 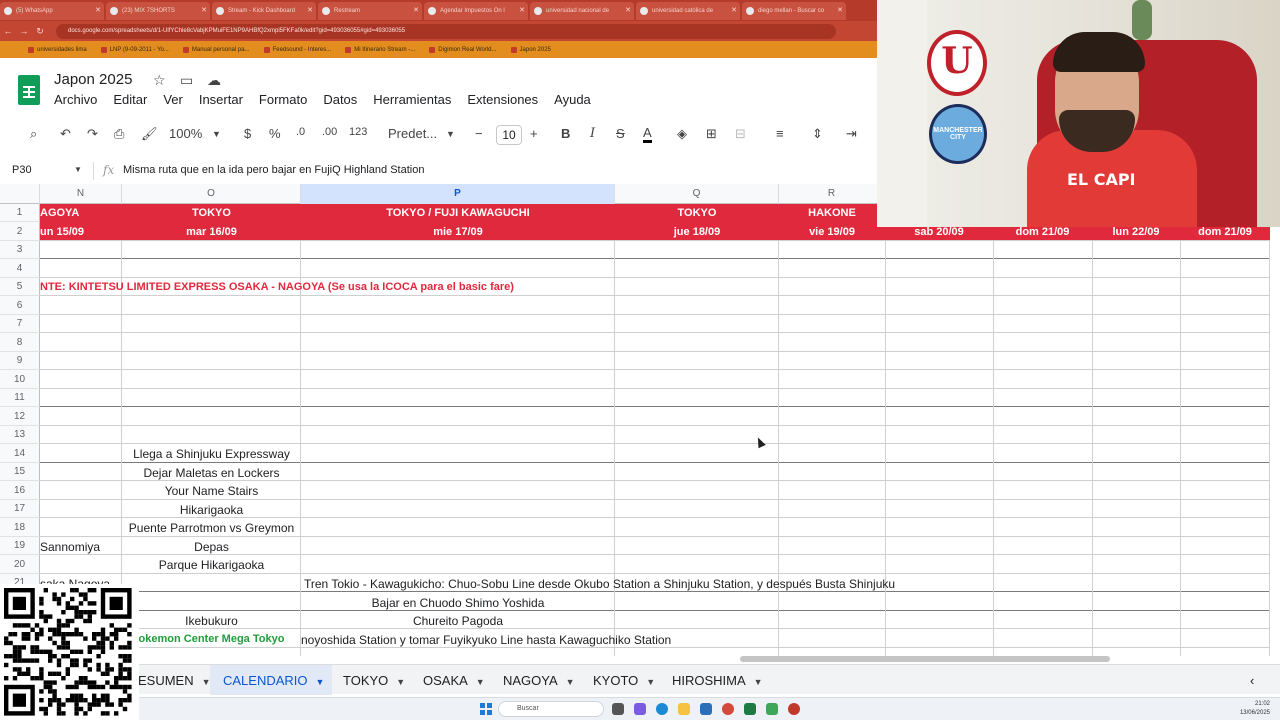 What do you see at coordinates (832, 213) in the screenshot?
I see `header-city-r: HAKONE` at bounding box center [832, 213].